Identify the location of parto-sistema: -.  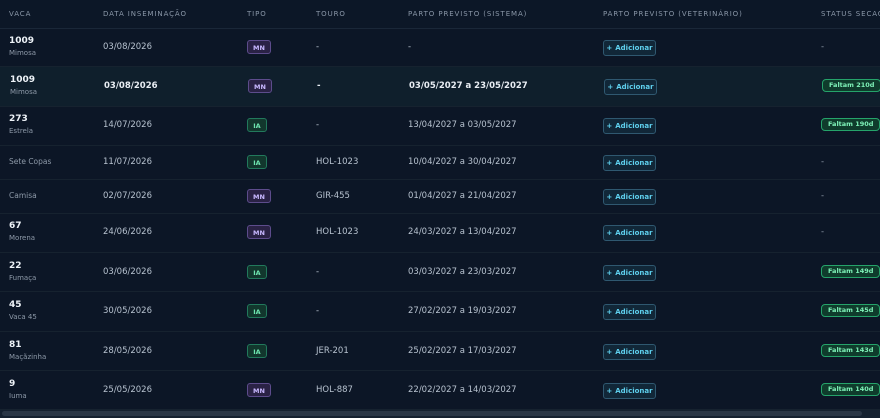
(410, 47).